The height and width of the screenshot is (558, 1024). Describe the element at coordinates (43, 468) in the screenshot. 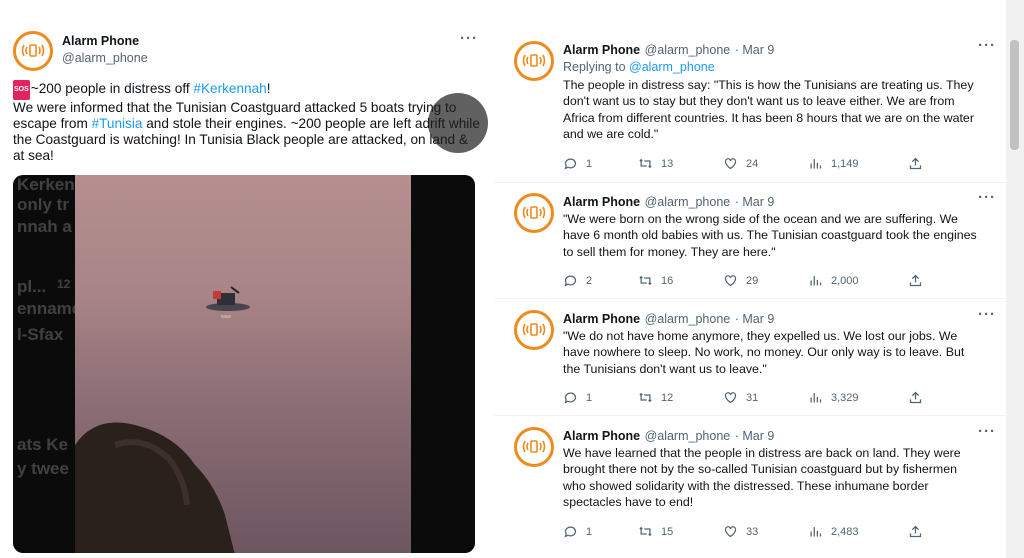

I see `ghost-text: y twee` at that location.